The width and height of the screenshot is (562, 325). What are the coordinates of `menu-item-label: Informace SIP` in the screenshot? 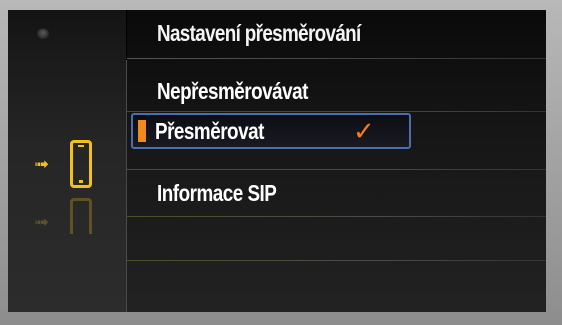 It's located at (217, 193).